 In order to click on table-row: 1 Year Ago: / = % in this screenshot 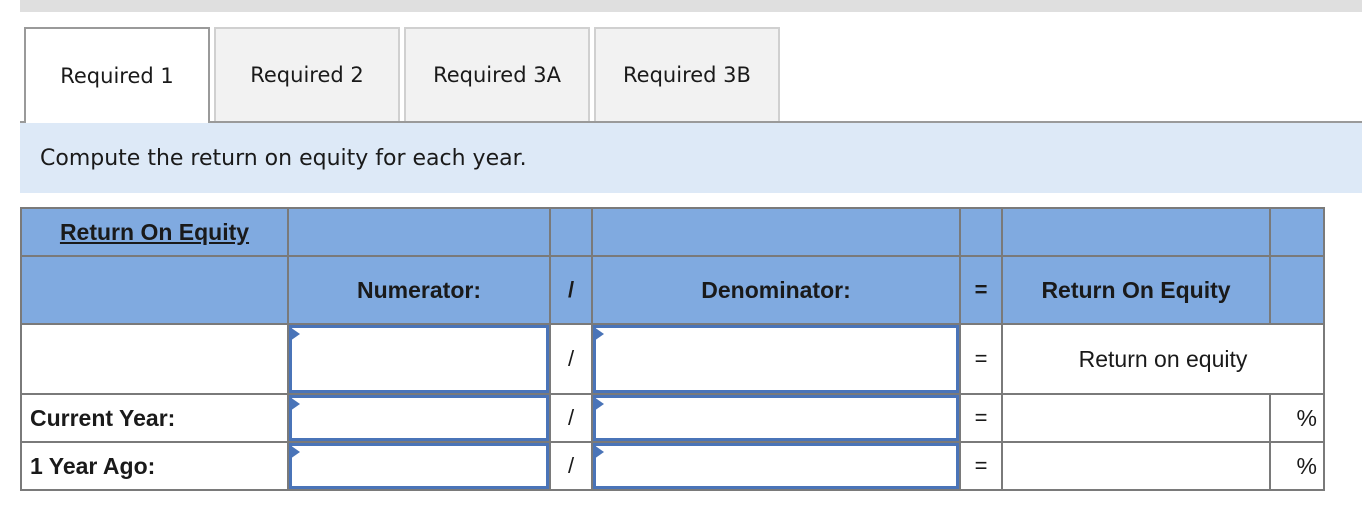, I will do `click(672, 466)`.